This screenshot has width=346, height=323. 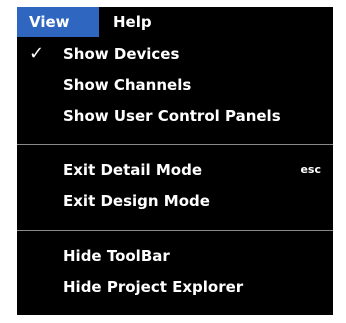 I want to click on menu-item-label: Exit Design Mode, so click(x=136, y=201).